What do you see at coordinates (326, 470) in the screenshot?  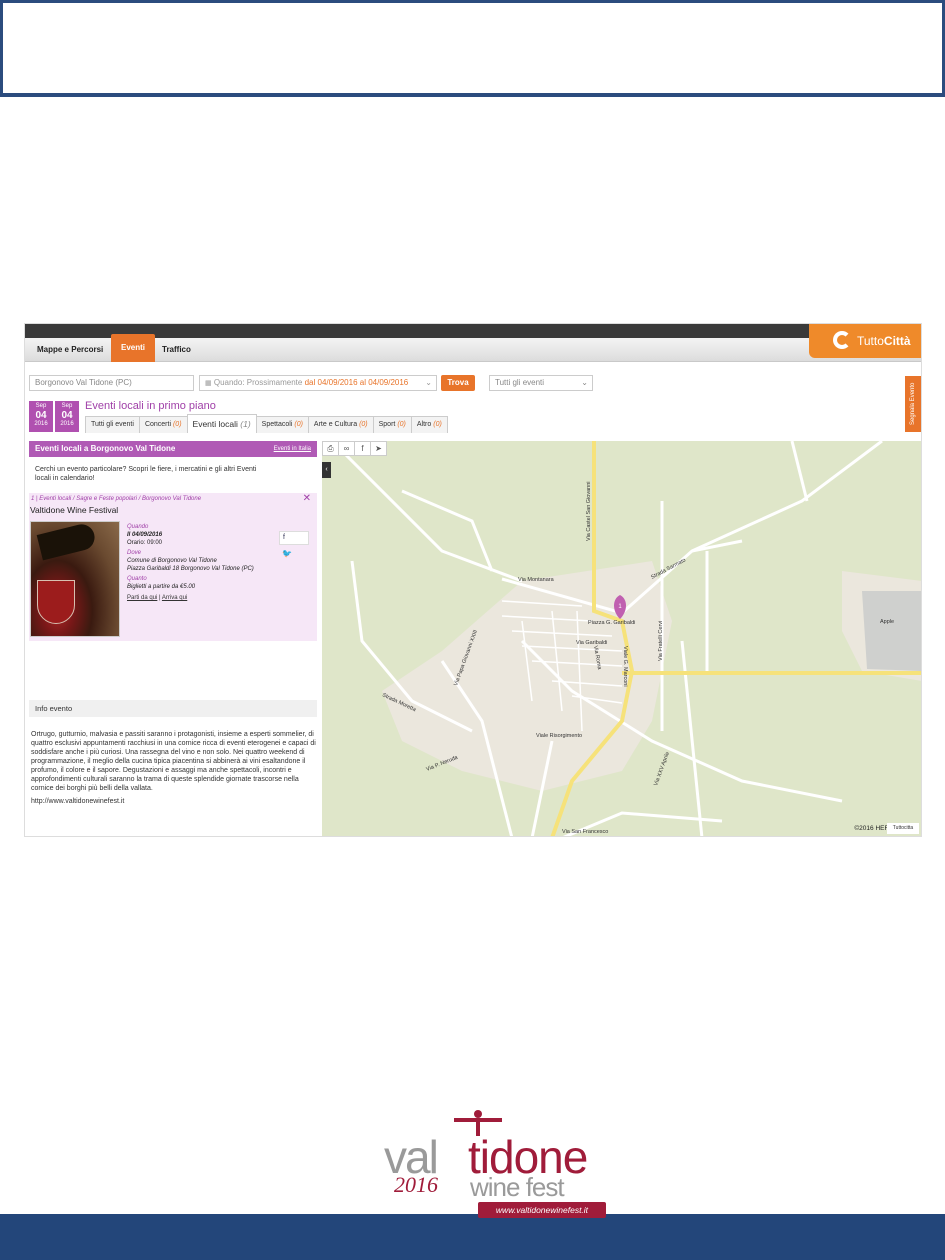 I see `collapse-panel-button: ‹` at bounding box center [326, 470].